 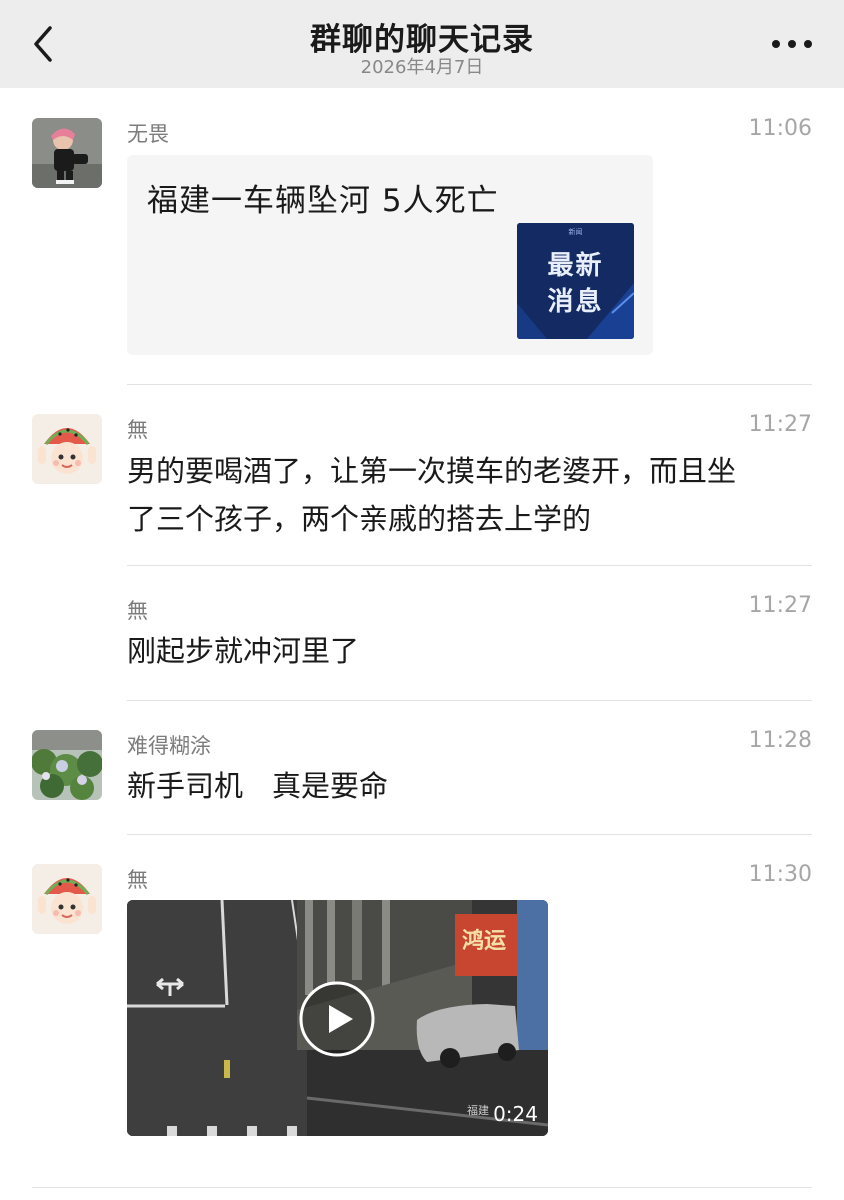 I want to click on message-text: 刚起步就冲河里了, so click(x=467, y=651).